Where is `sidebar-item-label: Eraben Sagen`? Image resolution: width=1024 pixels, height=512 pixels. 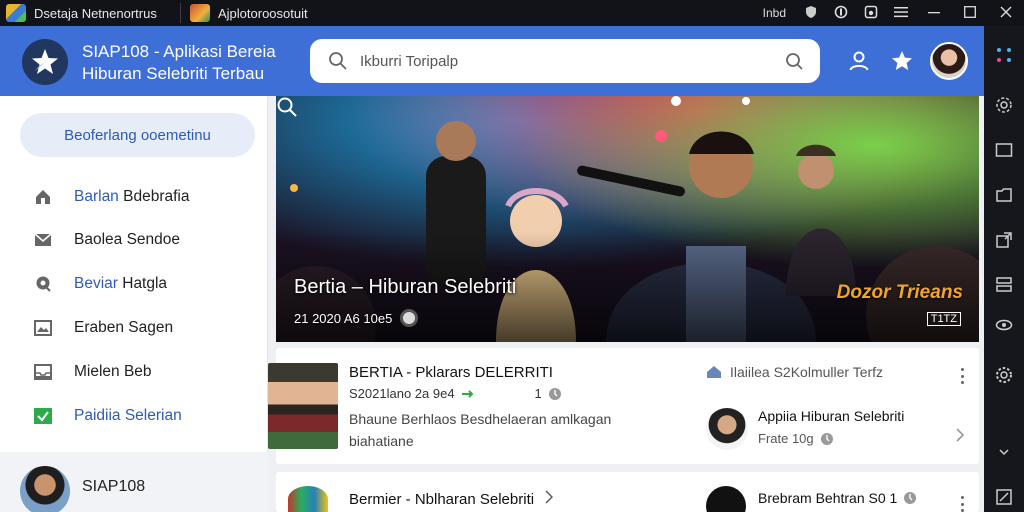 sidebar-item-label: Eraben Sagen is located at coordinates (124, 327).